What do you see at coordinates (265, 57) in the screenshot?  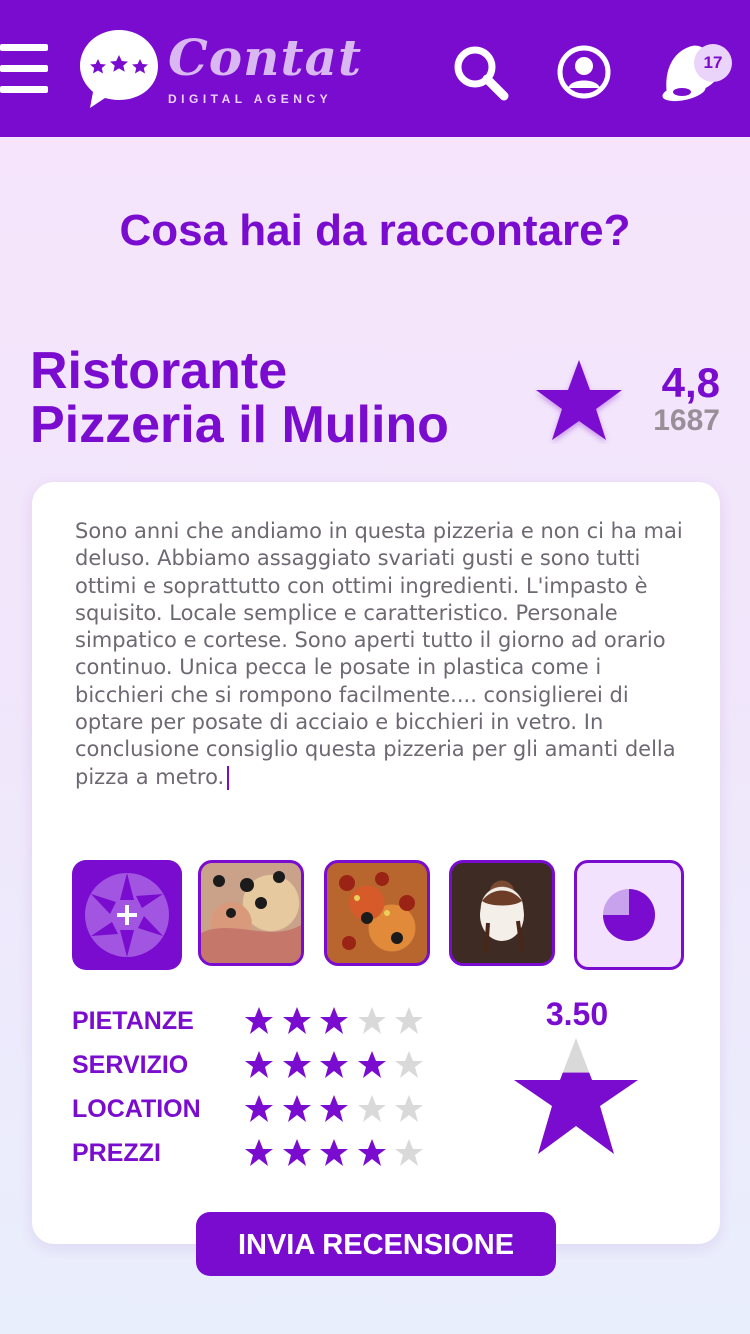 I see `logo-word: Contat` at bounding box center [265, 57].